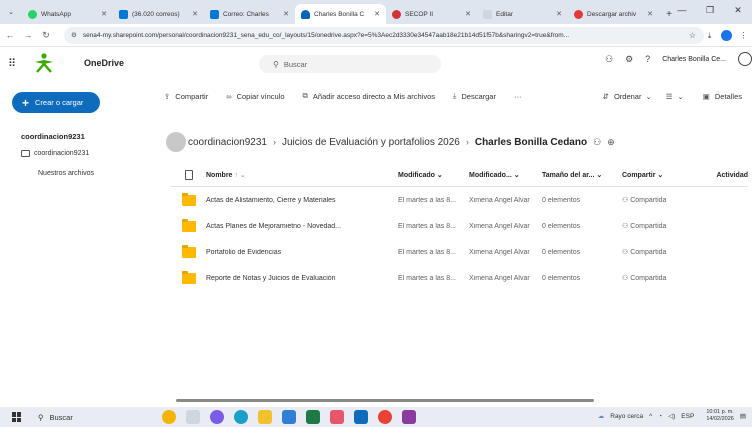  What do you see at coordinates (626, 416) in the screenshot?
I see `weather-label: Rayo cerca` at bounding box center [626, 416].